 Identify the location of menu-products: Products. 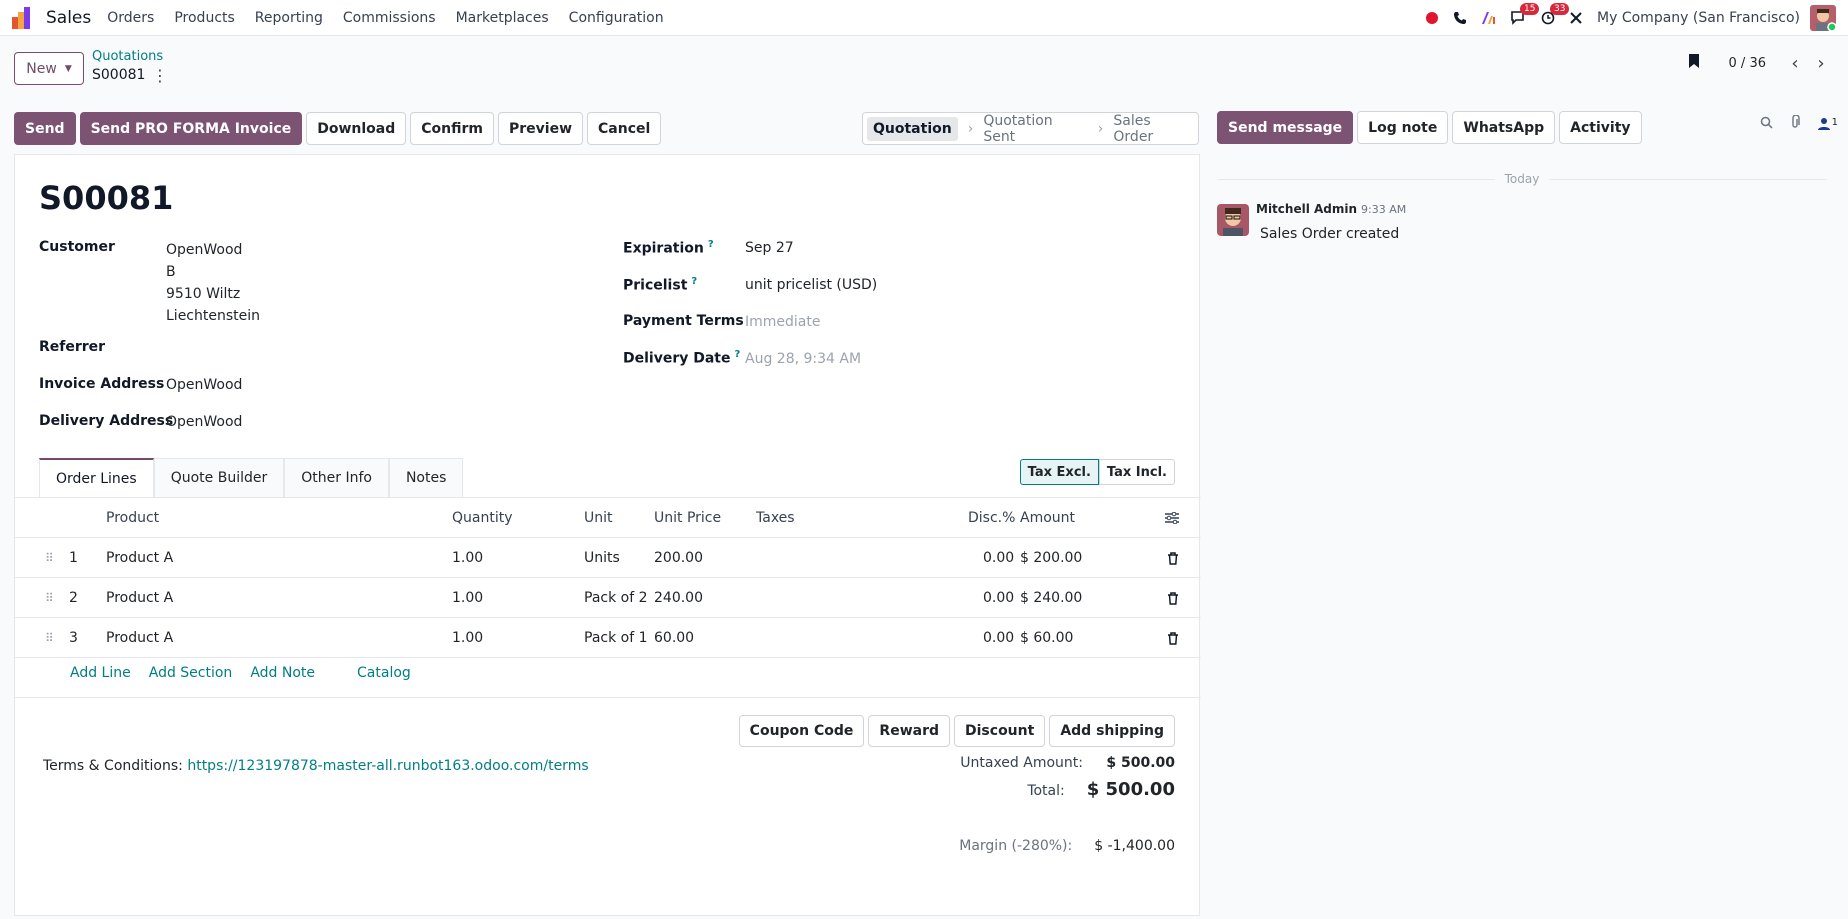
(204, 18).